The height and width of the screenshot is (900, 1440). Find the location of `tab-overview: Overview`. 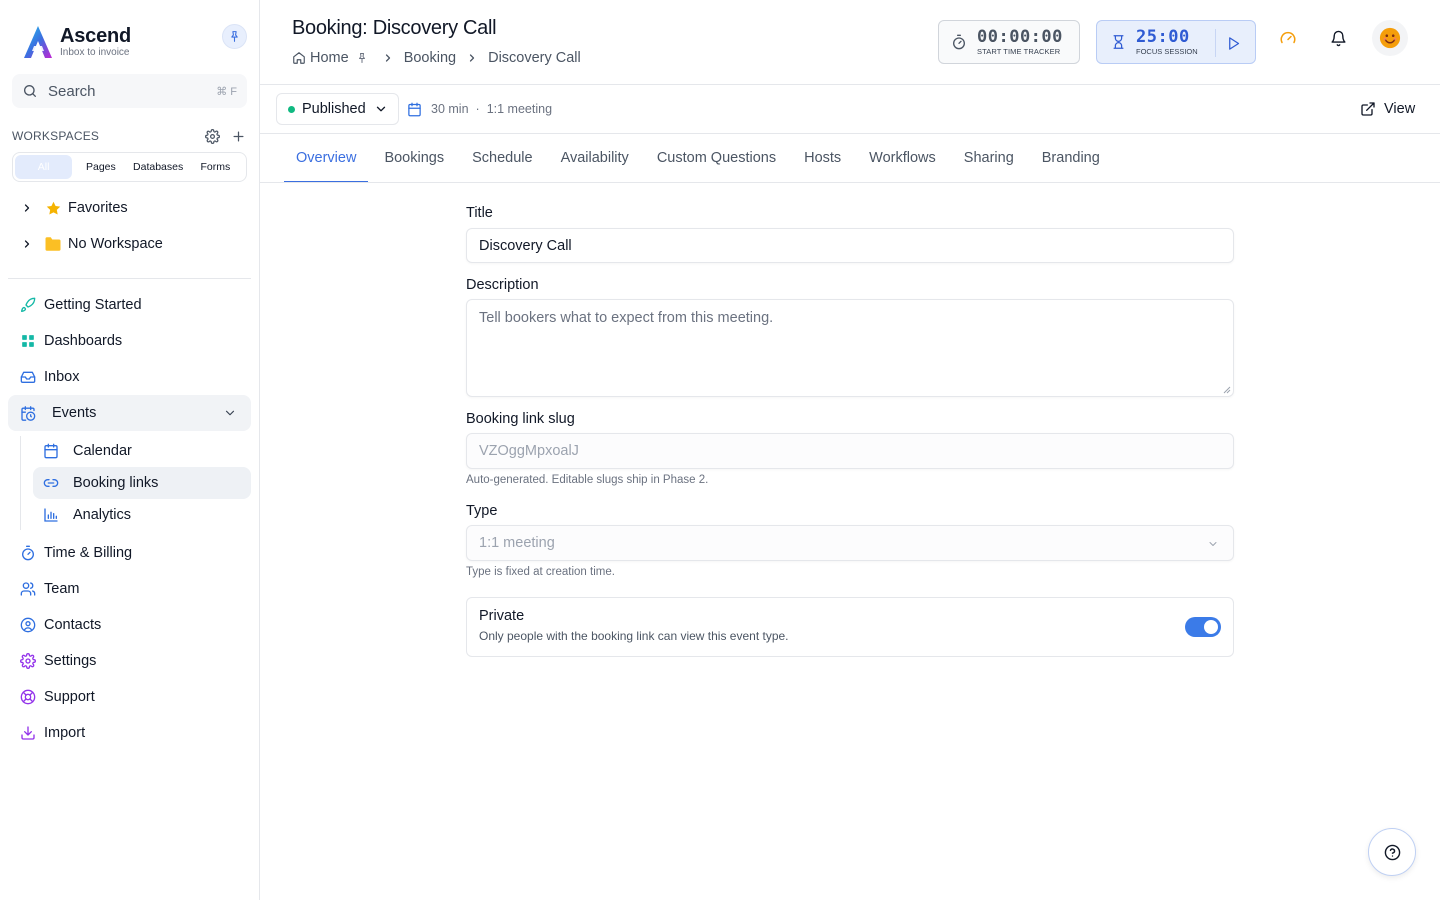

tab-overview: Overview is located at coordinates (326, 158).